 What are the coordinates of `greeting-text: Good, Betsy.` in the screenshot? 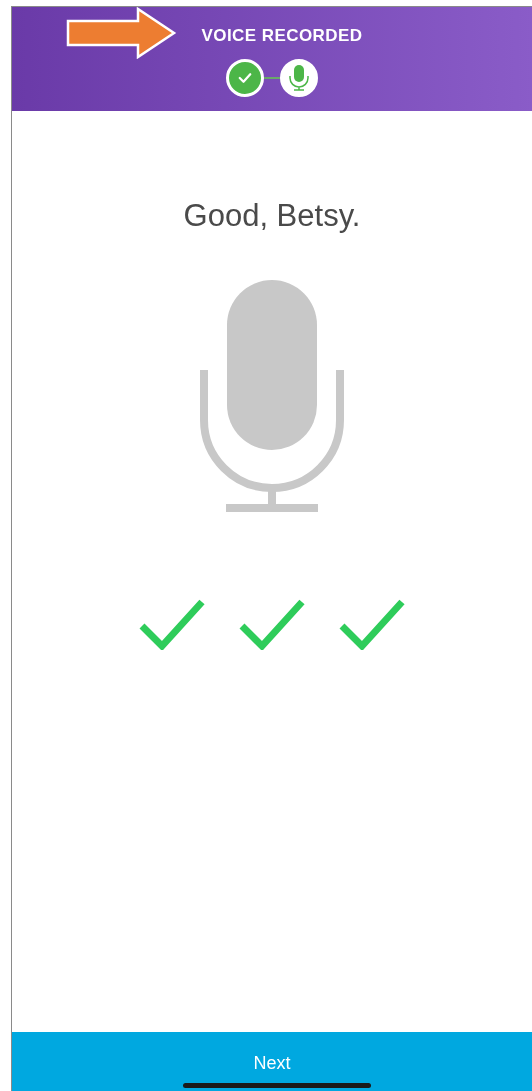 It's located at (272, 216).